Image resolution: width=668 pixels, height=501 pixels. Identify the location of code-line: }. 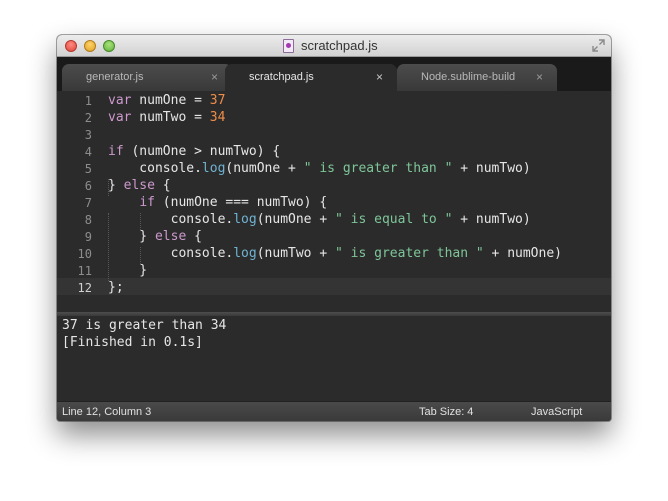
(128, 270).